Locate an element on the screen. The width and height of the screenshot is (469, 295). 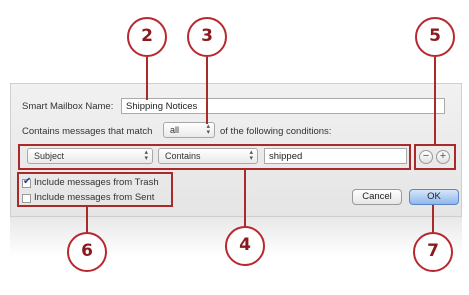
callout-5: 5 is located at coordinates (435, 37).